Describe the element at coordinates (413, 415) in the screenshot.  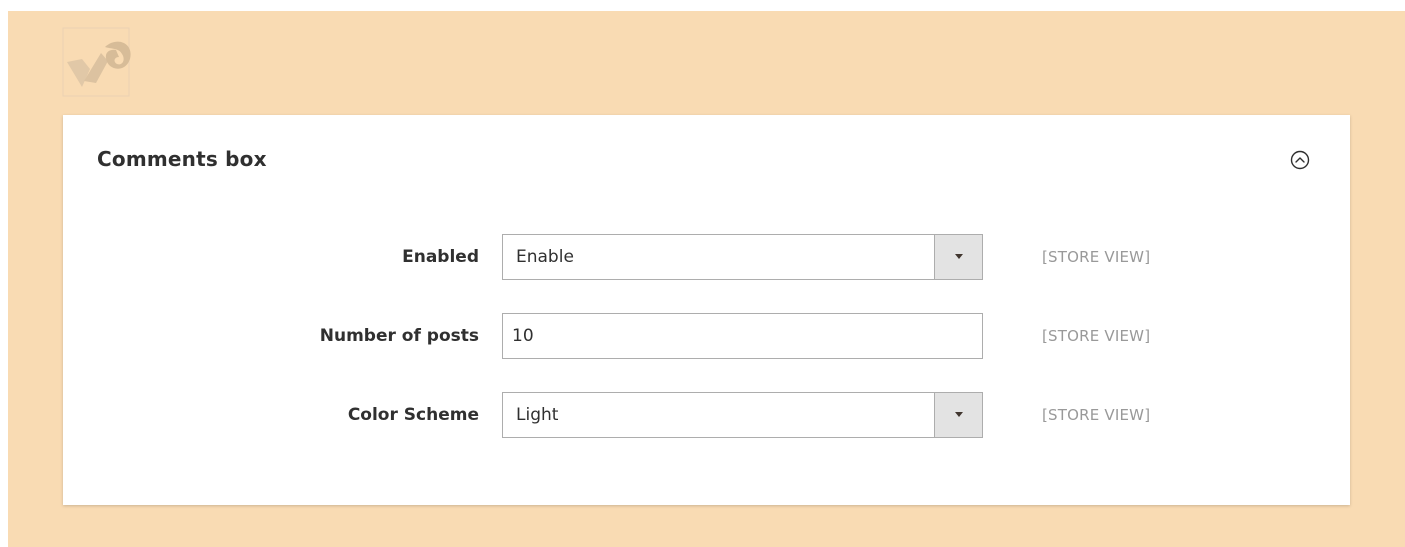
I see `color-scheme-label: Color Scheme` at that location.